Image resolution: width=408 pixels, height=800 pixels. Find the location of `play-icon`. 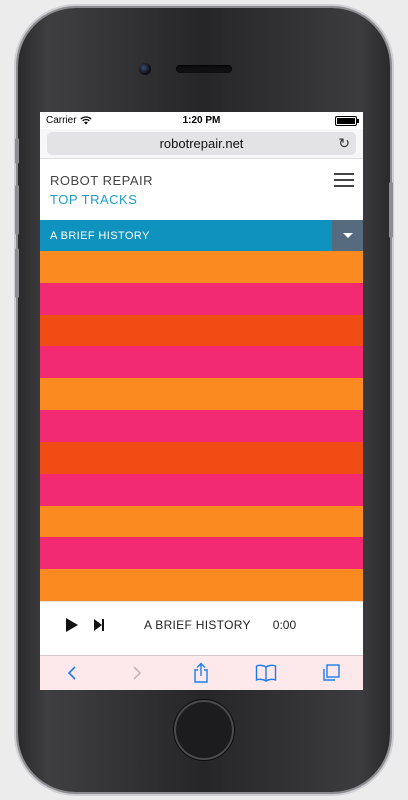

play-icon is located at coordinates (72, 625).